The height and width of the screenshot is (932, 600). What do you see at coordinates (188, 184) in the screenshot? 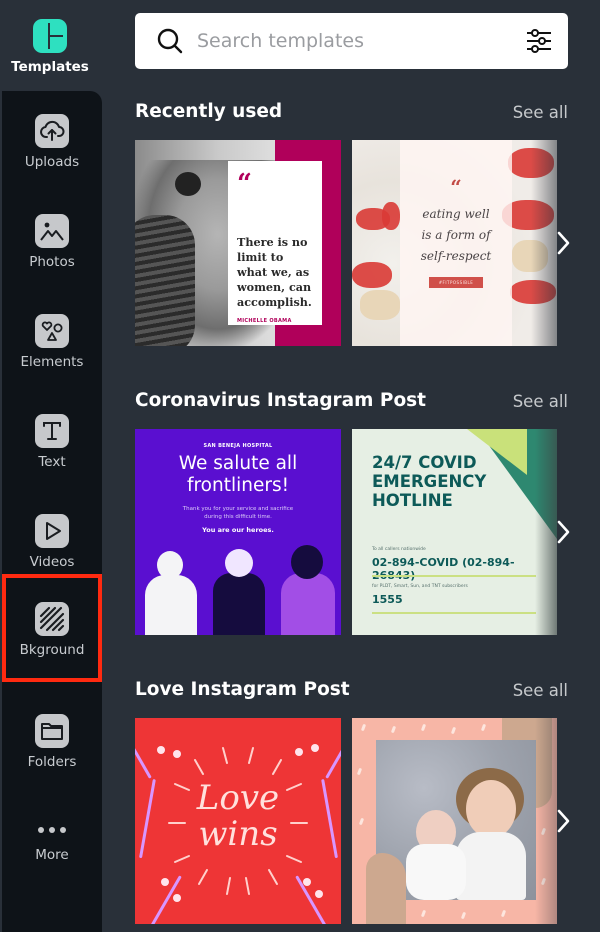
I see `hair-shape` at bounding box center [188, 184].